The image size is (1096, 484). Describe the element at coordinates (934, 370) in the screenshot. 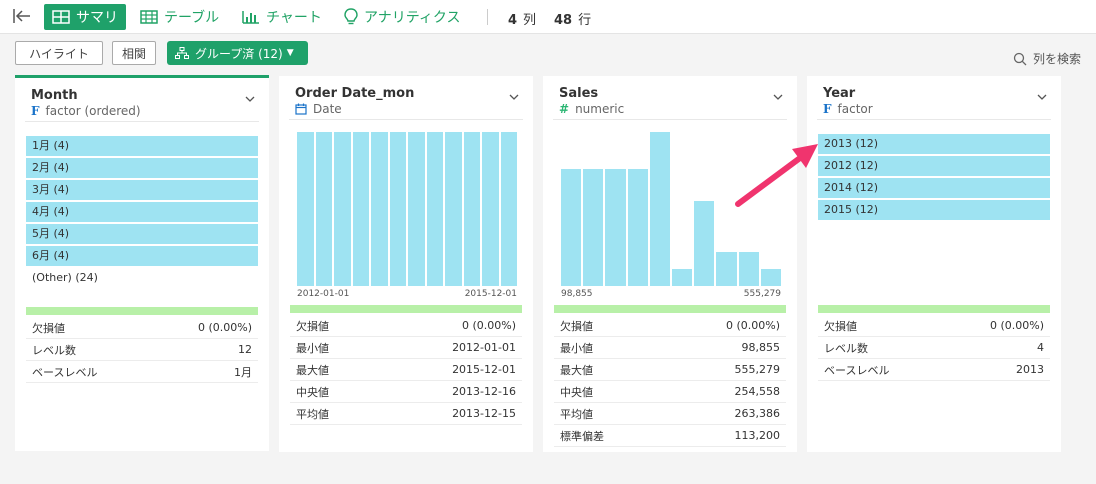

I see `stat-row: ベースレベル 2013` at that location.